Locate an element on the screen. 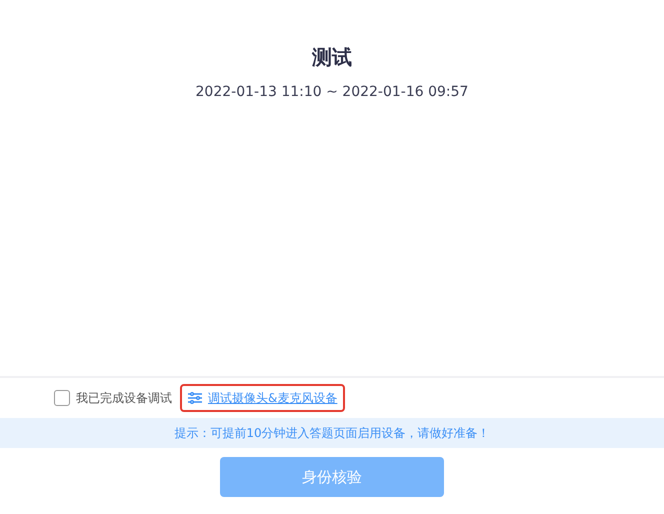  time-range: 2022-01-13 11:10 ~ 2022-01-16 09:57 is located at coordinates (332, 92).